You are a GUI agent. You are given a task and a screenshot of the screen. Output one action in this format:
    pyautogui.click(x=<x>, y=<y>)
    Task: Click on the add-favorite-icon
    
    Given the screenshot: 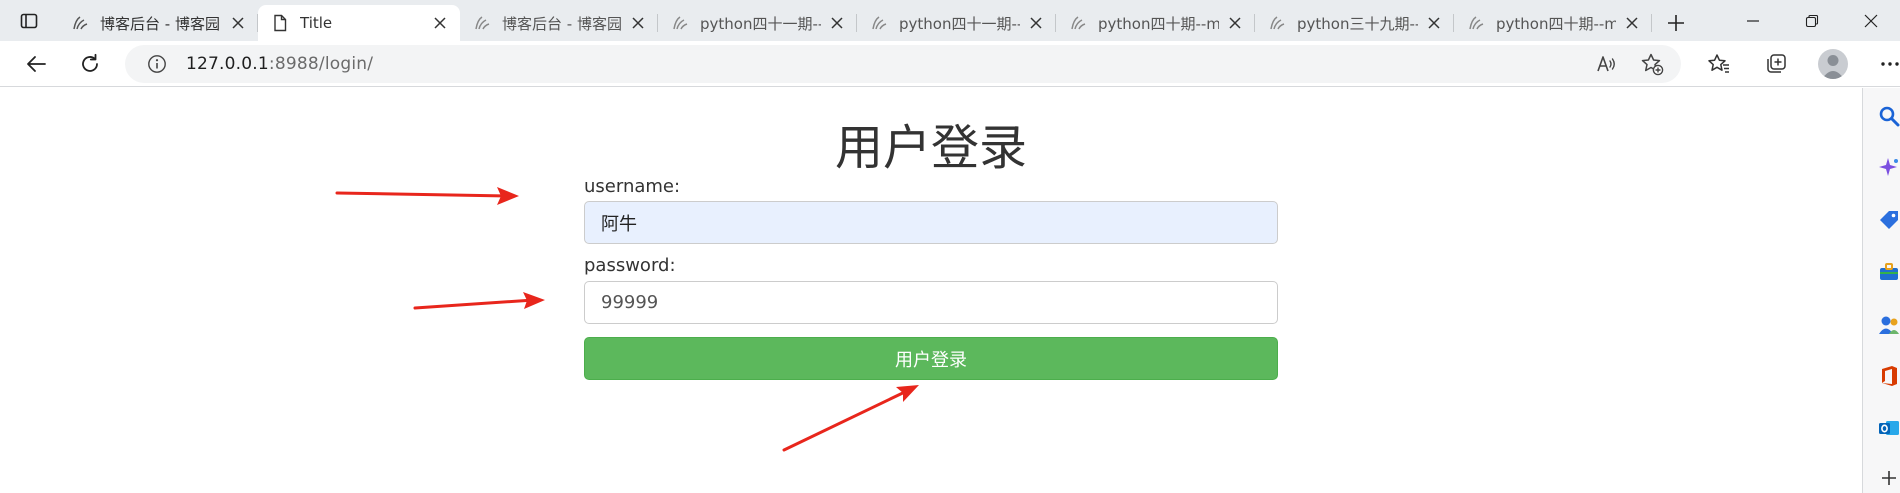 What is the action you would take?
    pyautogui.click(x=1652, y=64)
    